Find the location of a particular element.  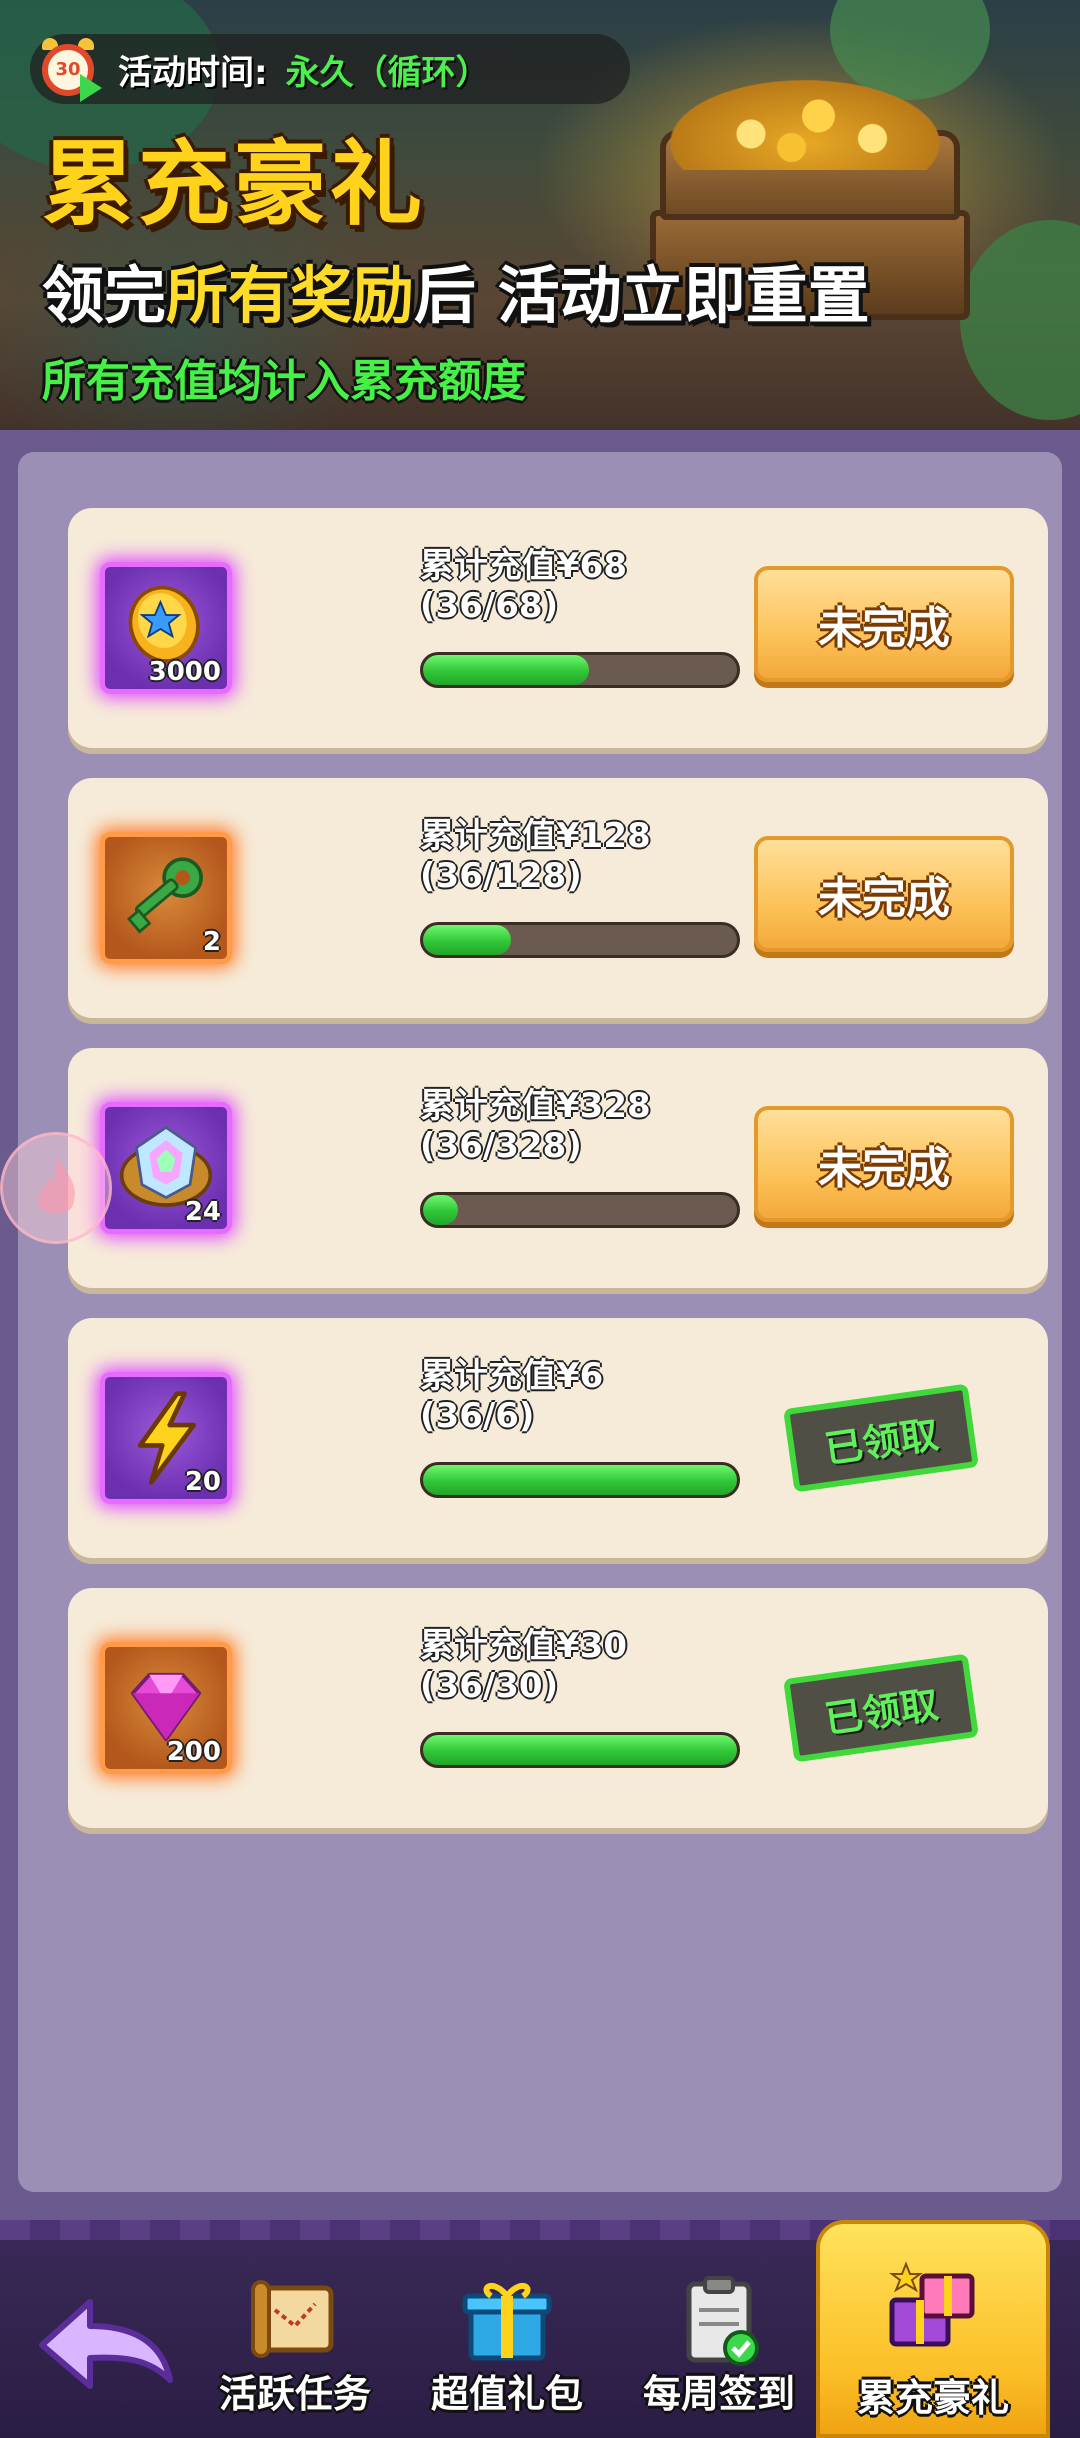

tab-label: 每周签到 is located at coordinates (718, 2394).